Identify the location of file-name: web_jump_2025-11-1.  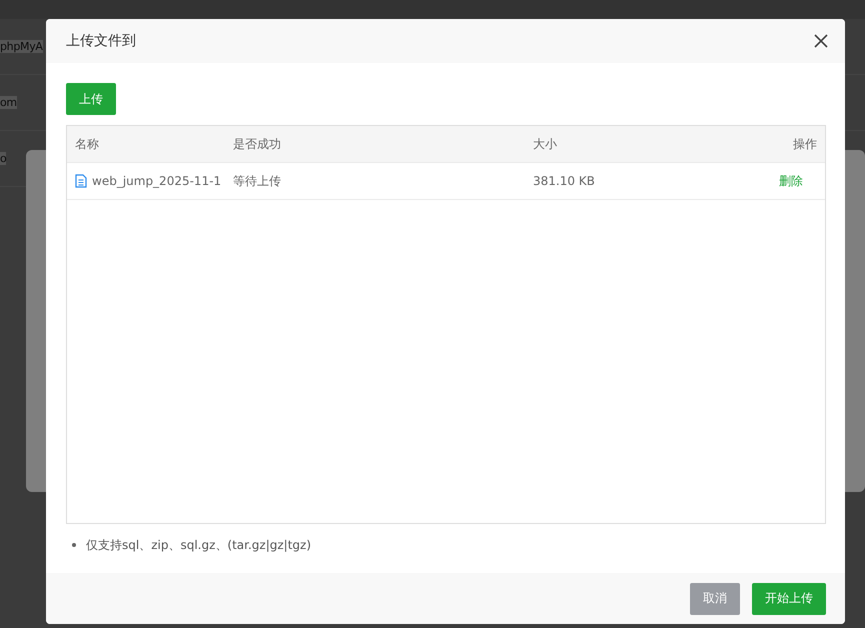
(157, 181).